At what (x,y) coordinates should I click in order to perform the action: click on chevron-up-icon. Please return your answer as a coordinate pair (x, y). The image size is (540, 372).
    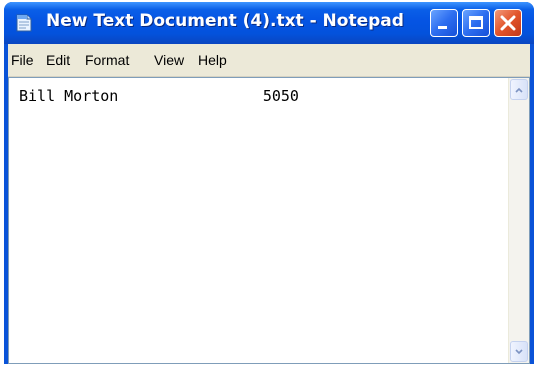
    Looking at the image, I should click on (519, 90).